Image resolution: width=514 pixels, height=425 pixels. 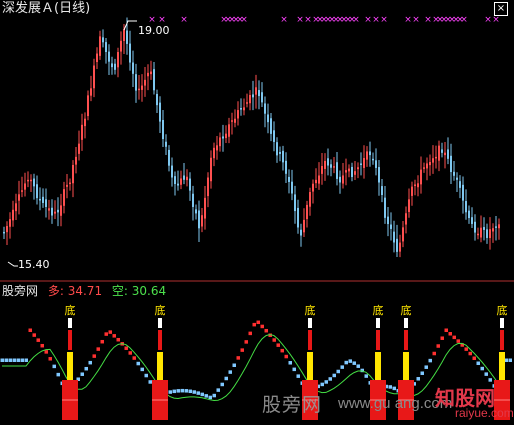 I want to click on high-label: 19.00, so click(x=154, y=30).